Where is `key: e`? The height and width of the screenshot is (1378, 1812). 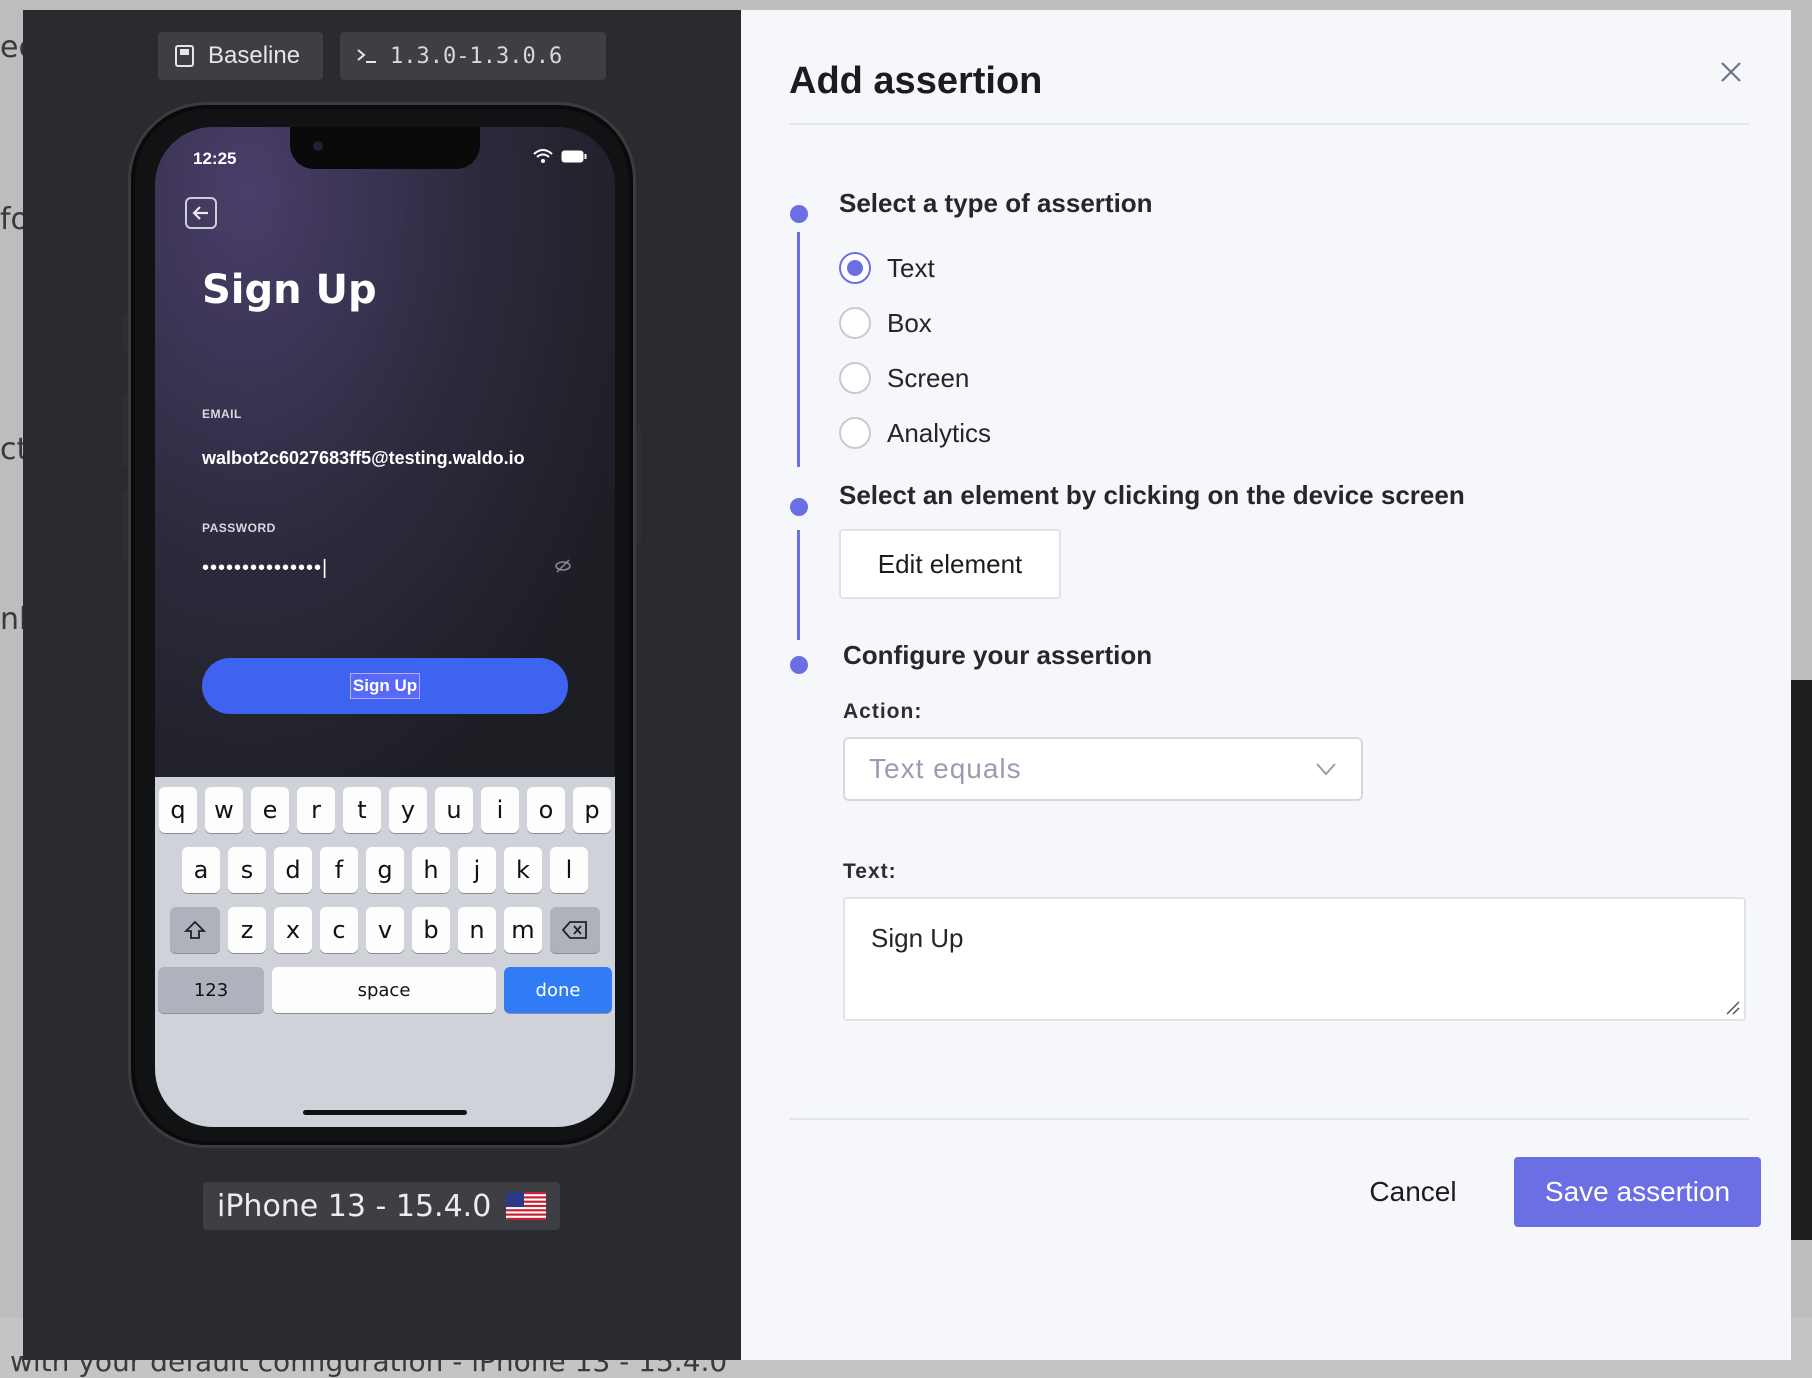
key: e is located at coordinates (270, 810).